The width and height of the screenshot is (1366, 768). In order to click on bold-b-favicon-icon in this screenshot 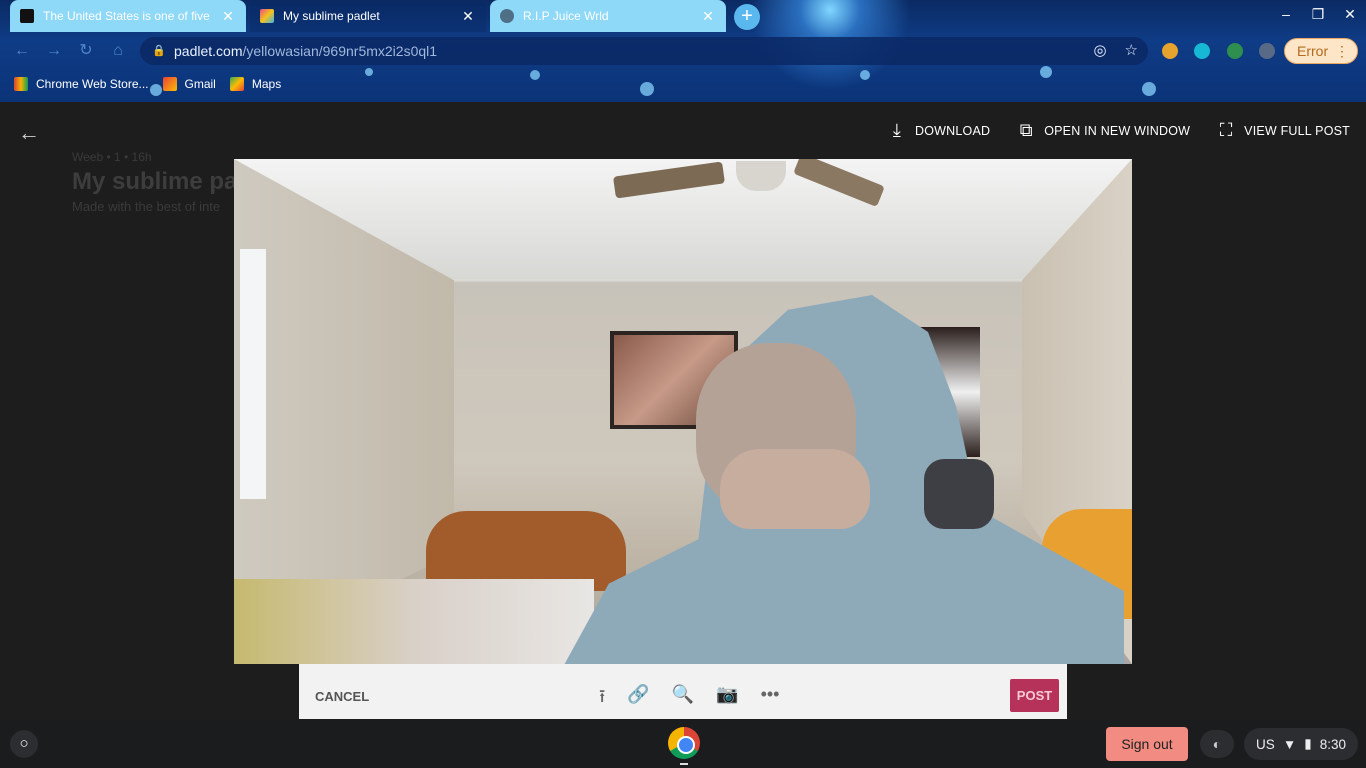, I will do `click(27, 16)`.